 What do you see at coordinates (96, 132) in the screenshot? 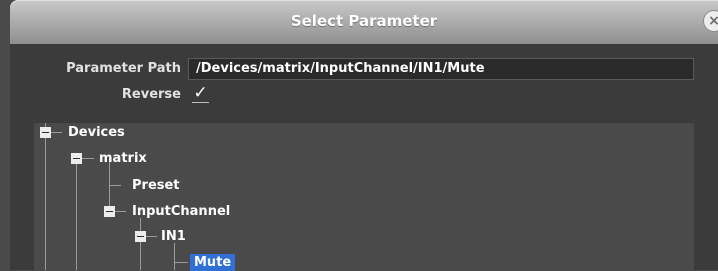
I see `tree-node-devices: Devices` at bounding box center [96, 132].